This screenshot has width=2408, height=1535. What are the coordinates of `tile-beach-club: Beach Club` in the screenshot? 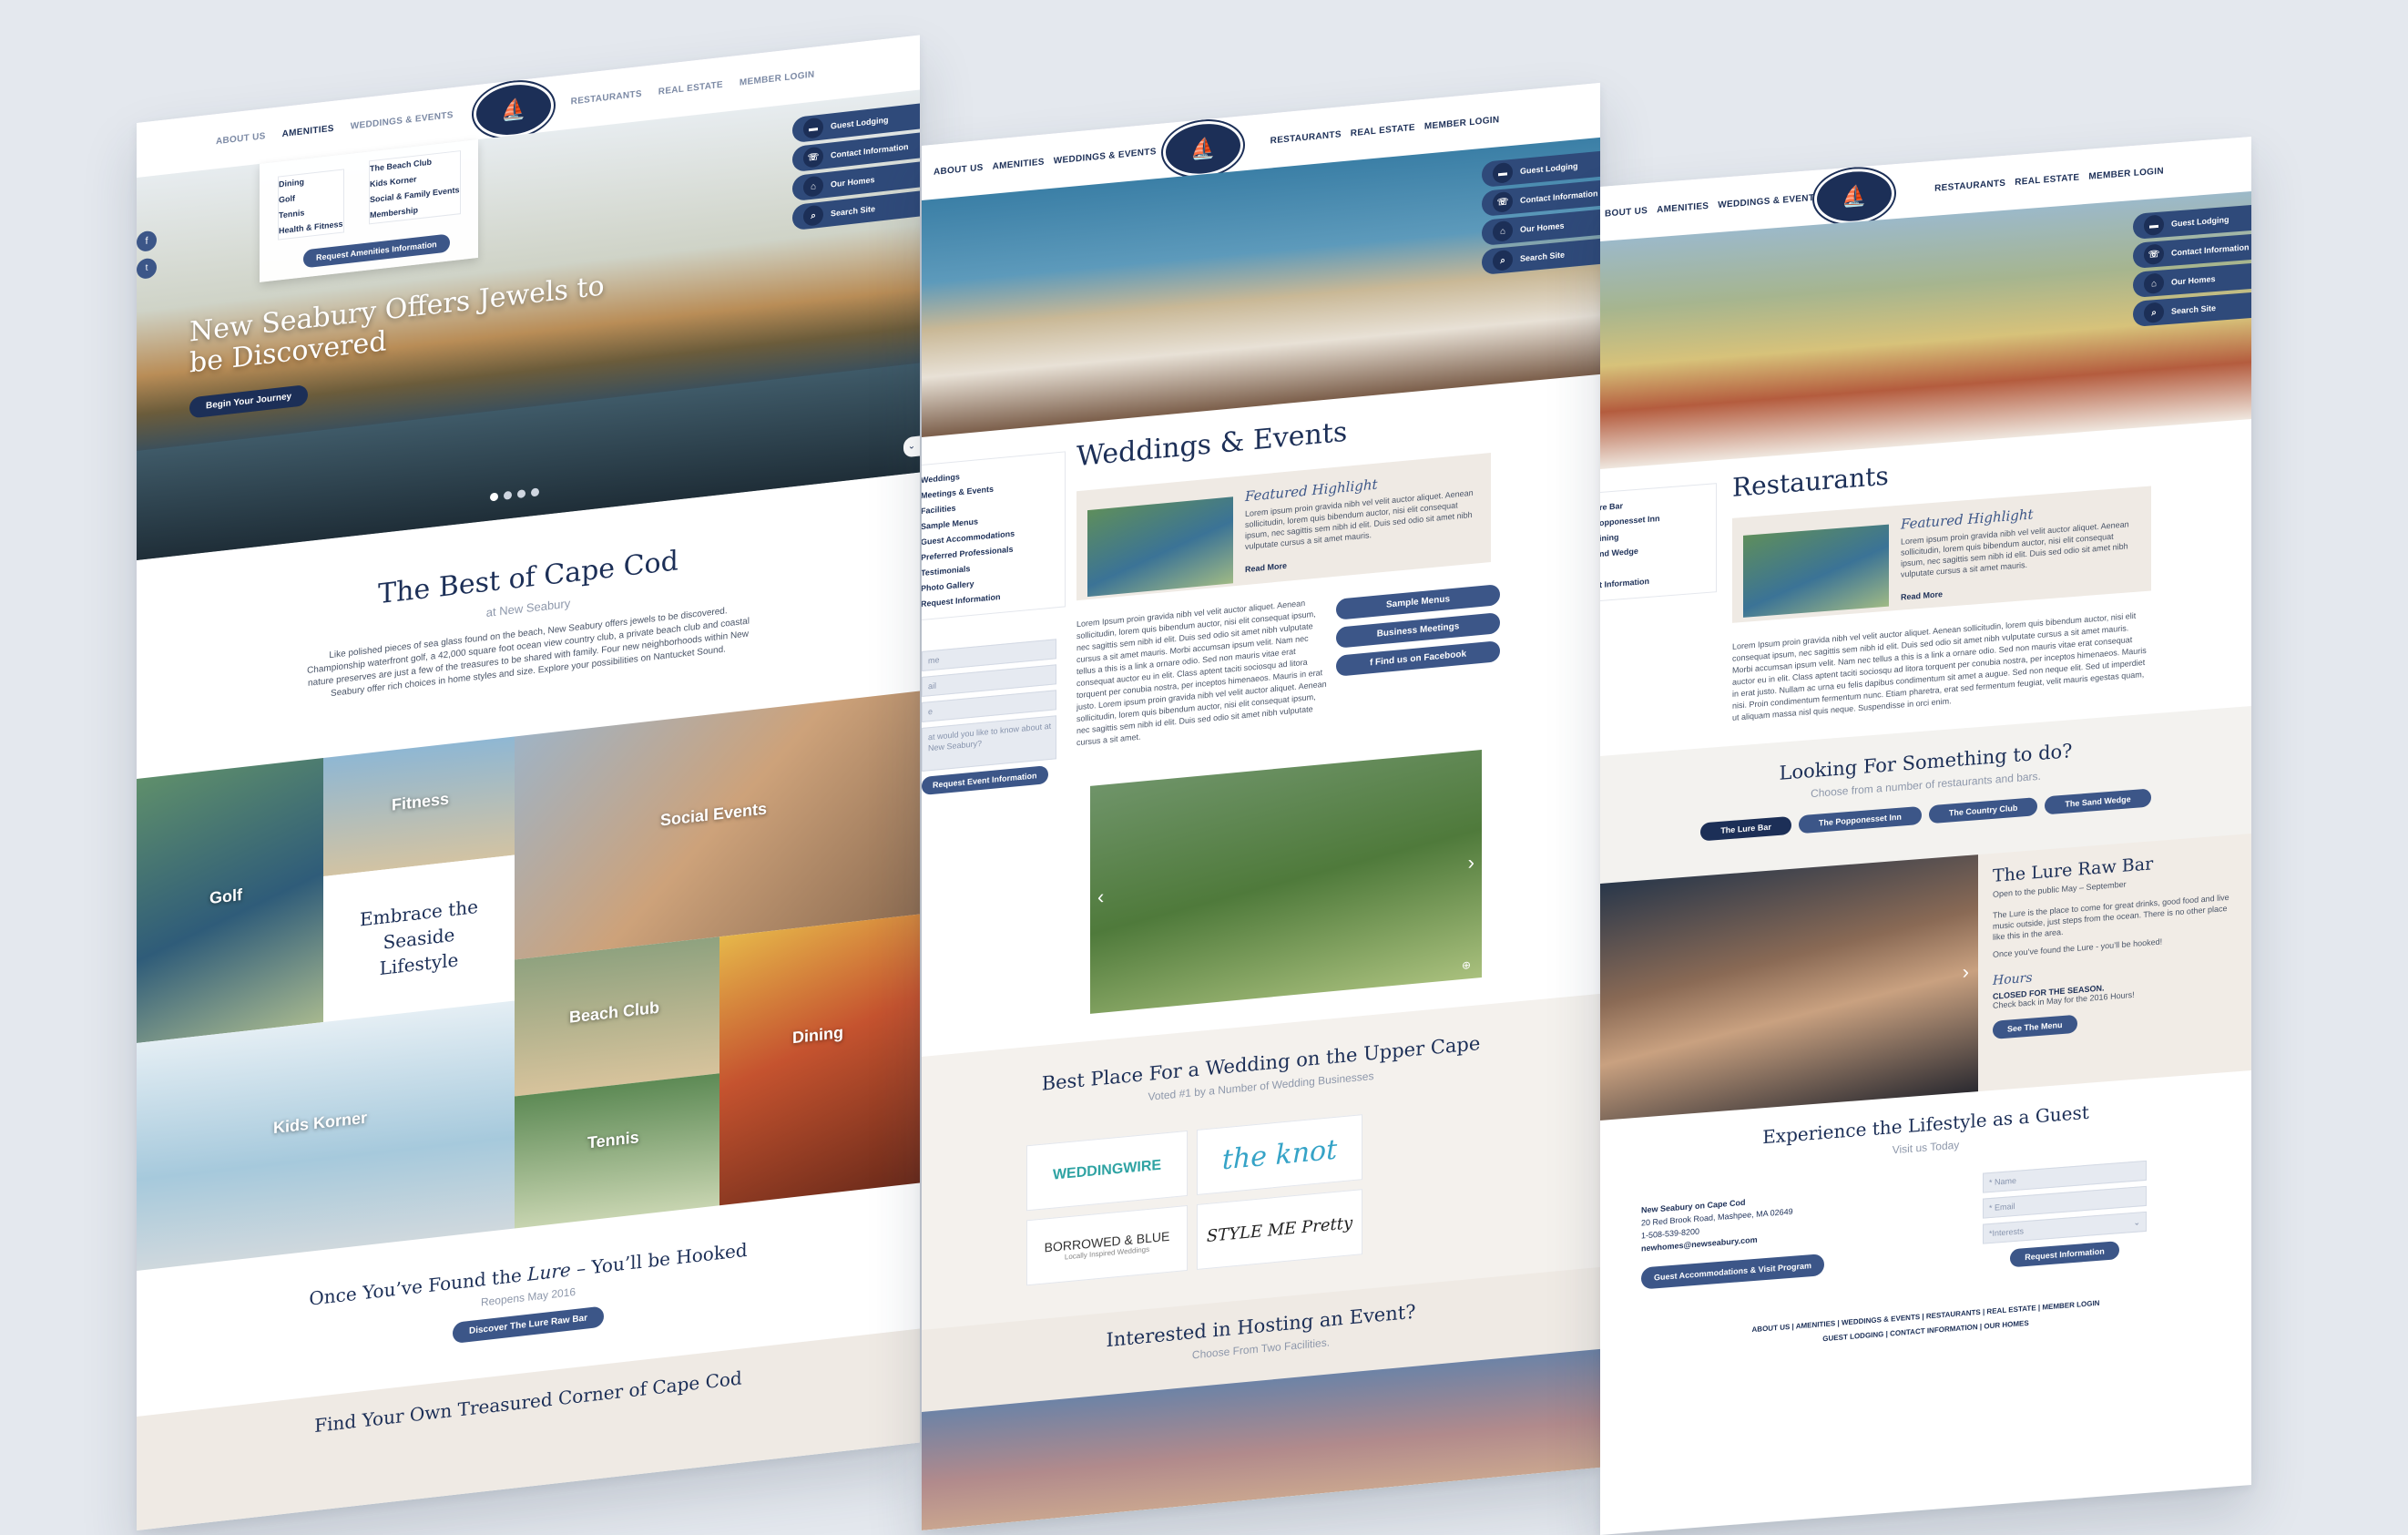 It's located at (617, 1016).